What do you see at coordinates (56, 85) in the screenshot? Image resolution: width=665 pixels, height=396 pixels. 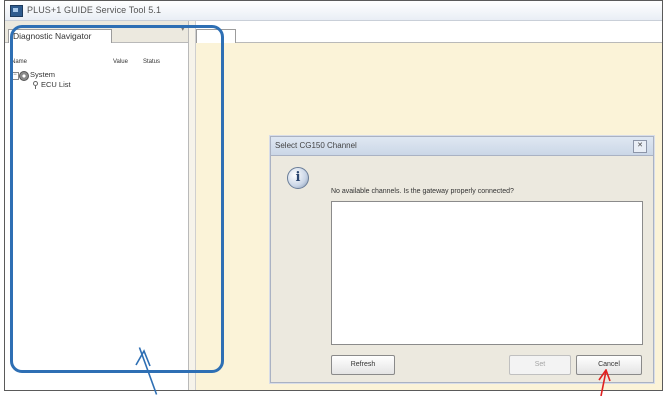 I see `tree-item-ecu-list: ECU List` at bounding box center [56, 85].